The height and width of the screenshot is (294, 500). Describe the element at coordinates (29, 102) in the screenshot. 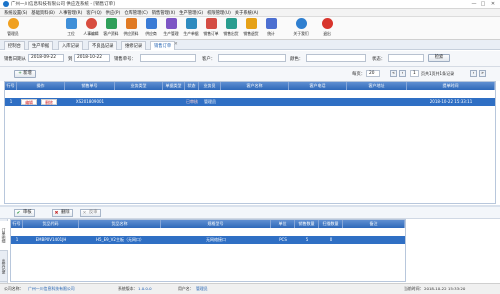

I see `row-edit-button: 编辑` at that location.